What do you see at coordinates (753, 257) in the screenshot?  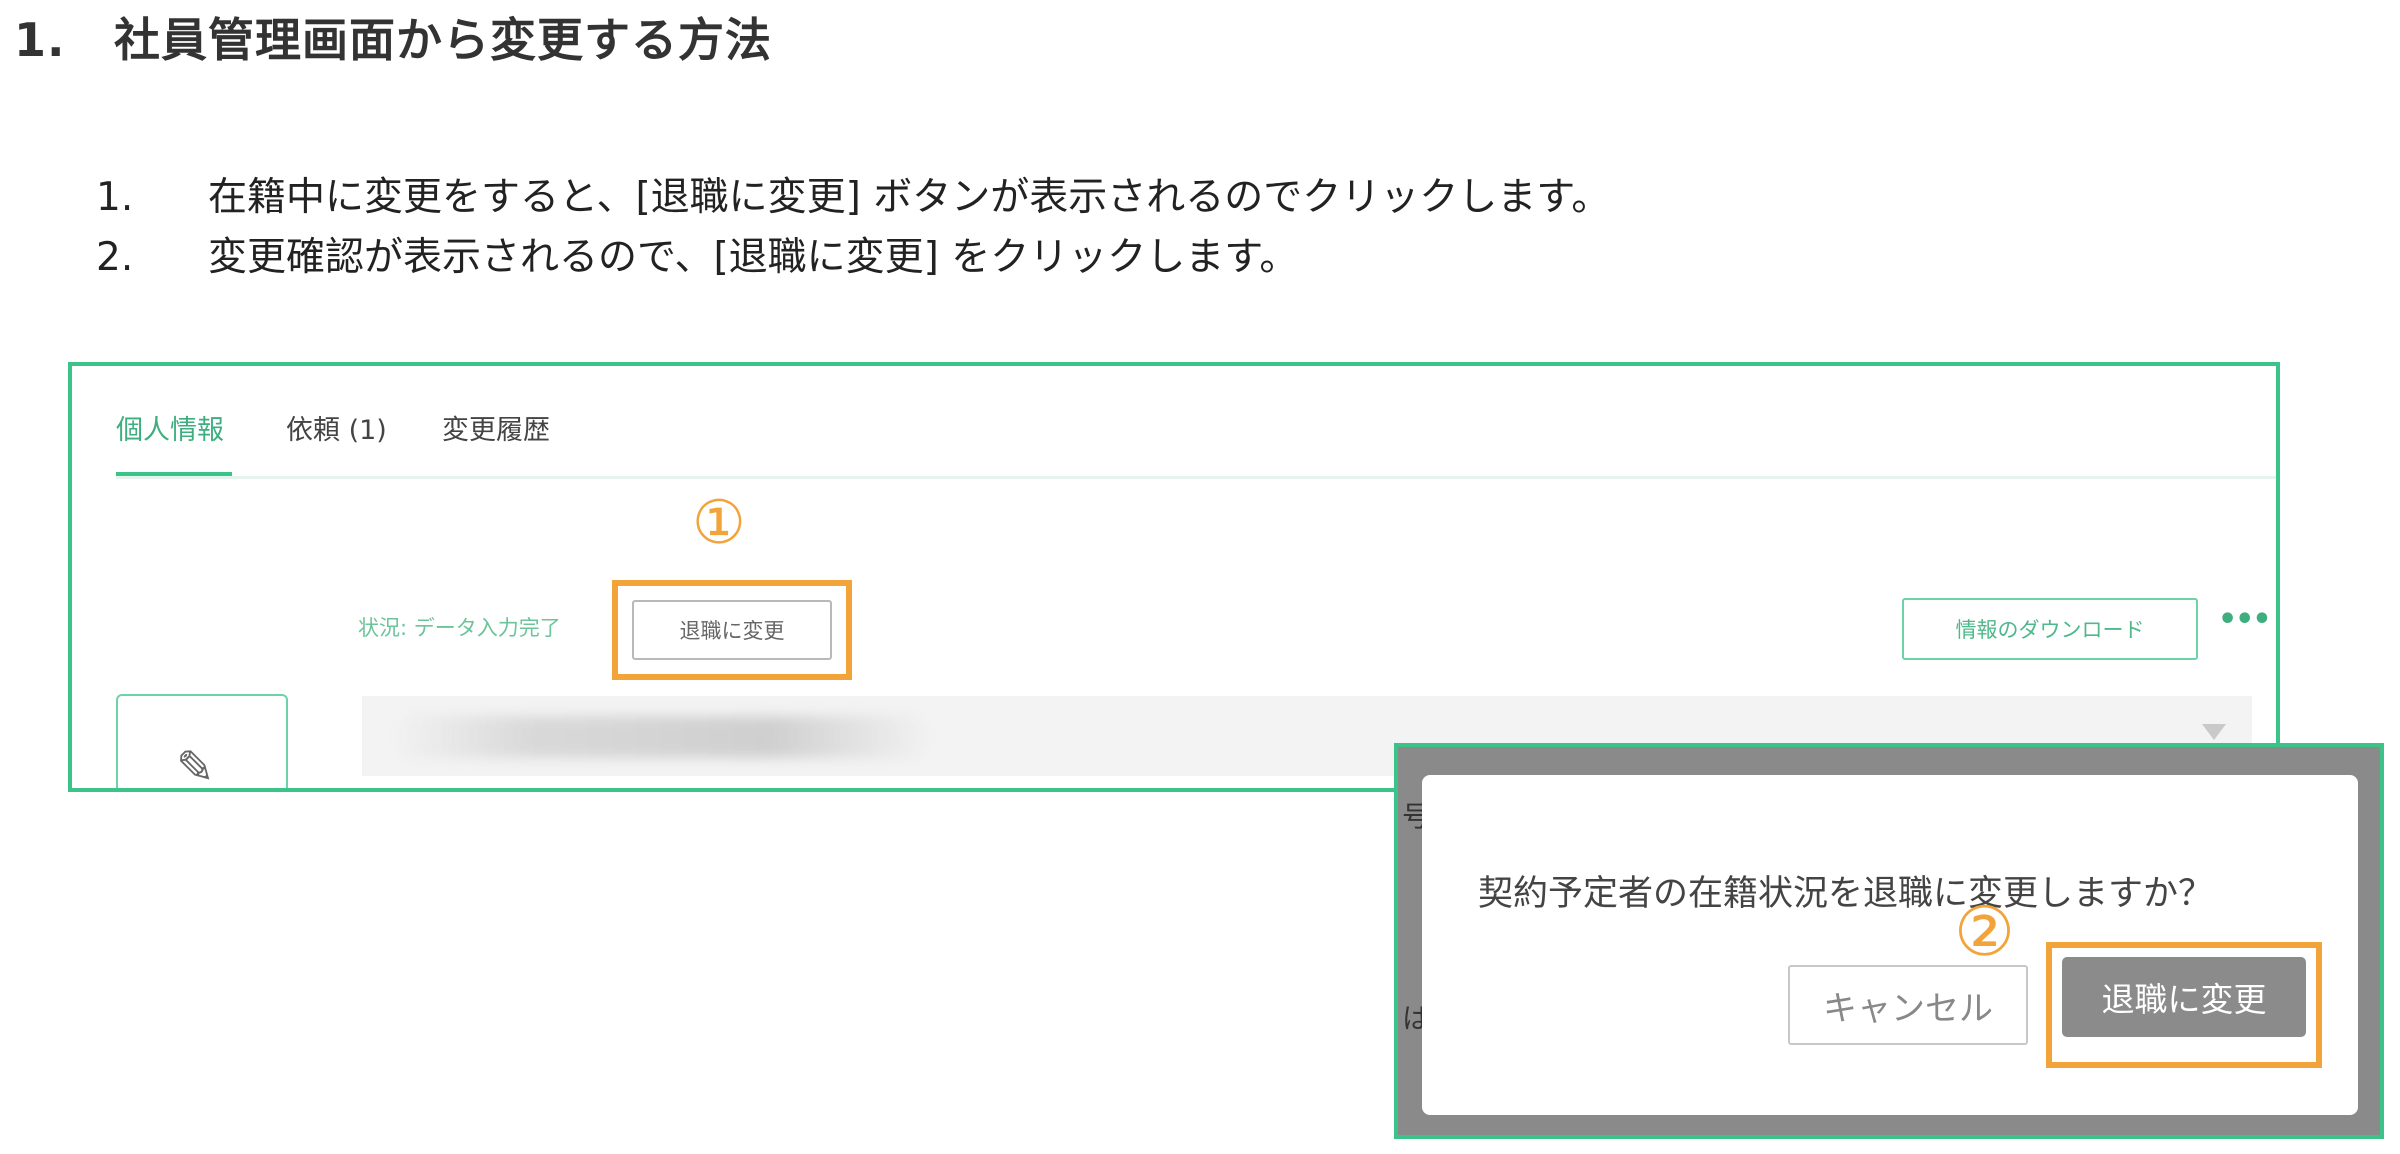 I see `step-text: 変更確認が表示されるので、[退職に変更] をクリックします。` at bounding box center [753, 257].